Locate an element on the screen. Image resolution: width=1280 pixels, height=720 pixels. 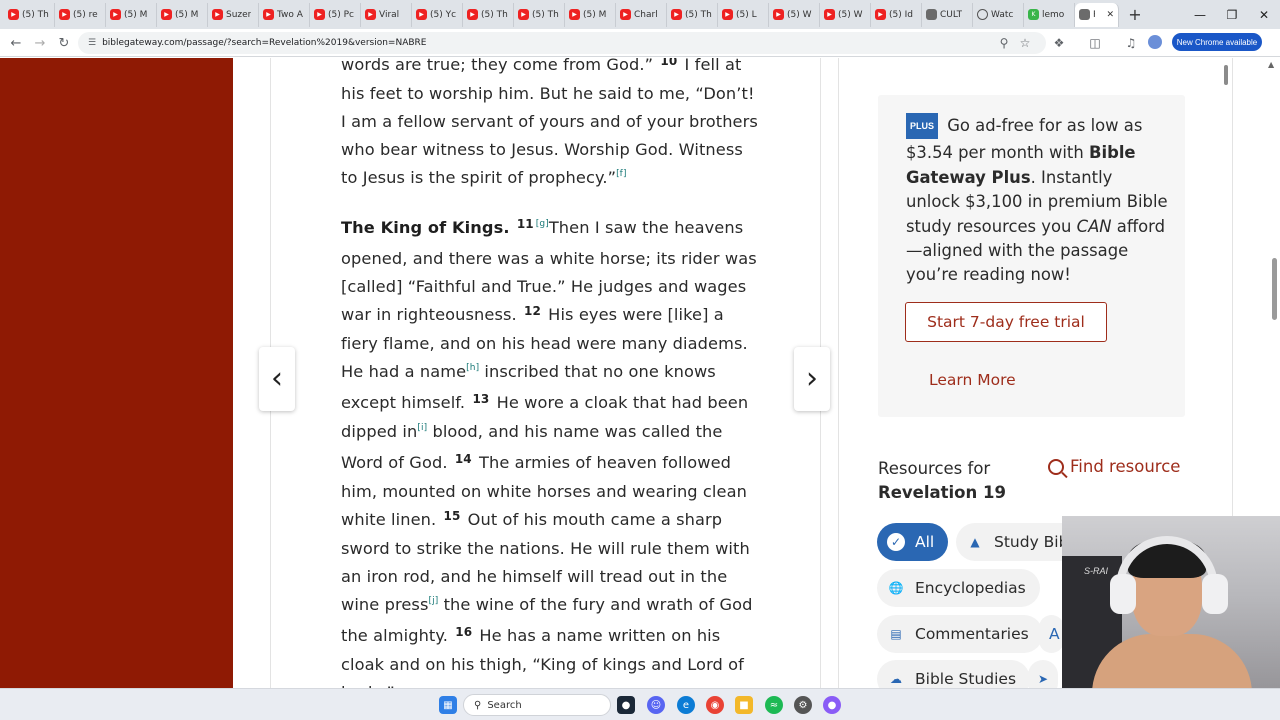
browser-tab: CULT is located at coordinates (947, 14).